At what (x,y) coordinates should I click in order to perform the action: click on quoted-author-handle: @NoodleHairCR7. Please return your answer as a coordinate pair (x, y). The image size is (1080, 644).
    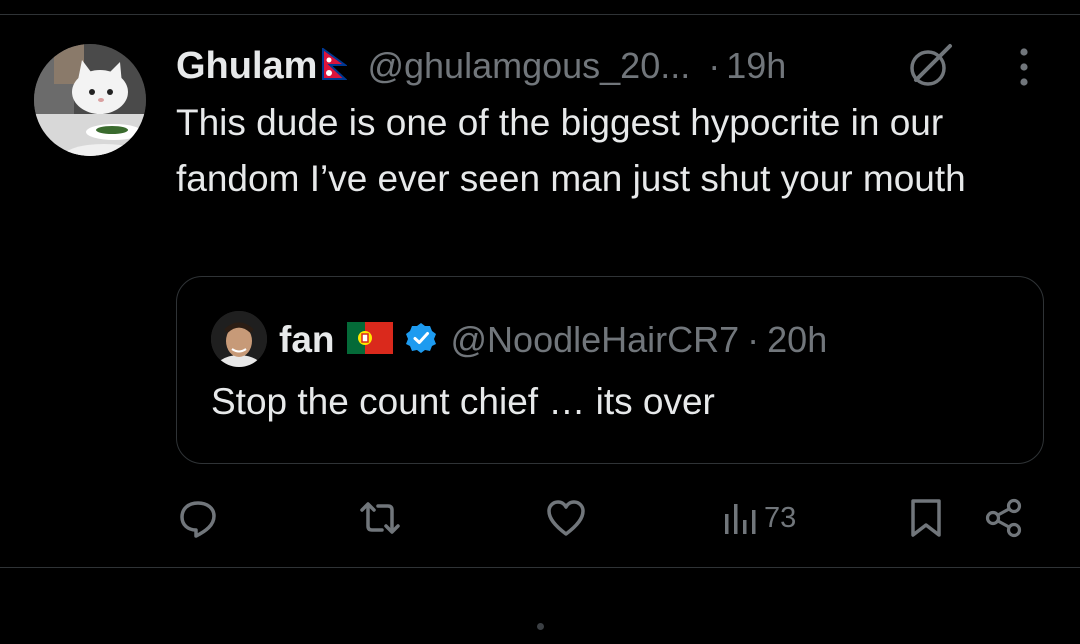
    Looking at the image, I should click on (595, 340).